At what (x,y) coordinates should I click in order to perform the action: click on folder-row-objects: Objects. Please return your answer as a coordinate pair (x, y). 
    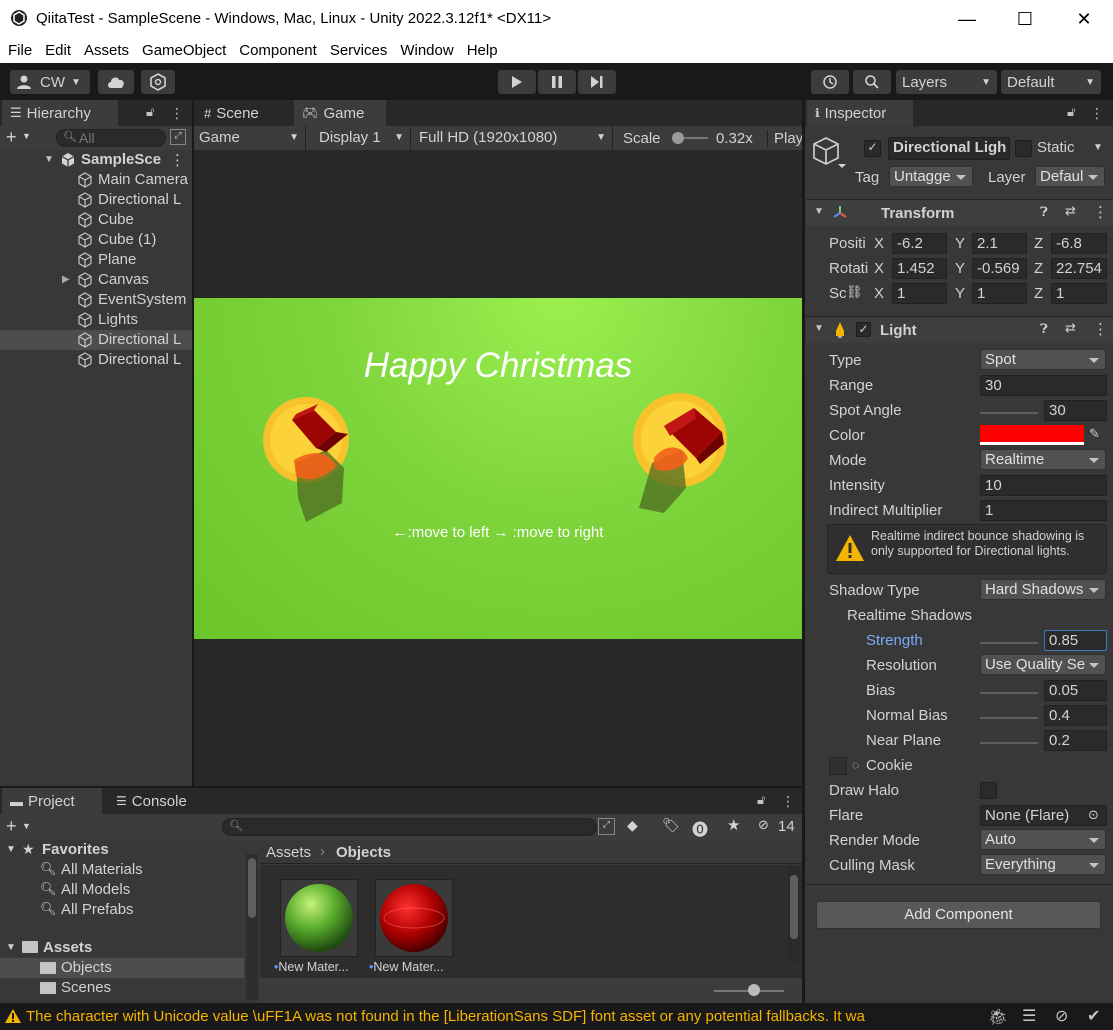
    Looking at the image, I should click on (122, 968).